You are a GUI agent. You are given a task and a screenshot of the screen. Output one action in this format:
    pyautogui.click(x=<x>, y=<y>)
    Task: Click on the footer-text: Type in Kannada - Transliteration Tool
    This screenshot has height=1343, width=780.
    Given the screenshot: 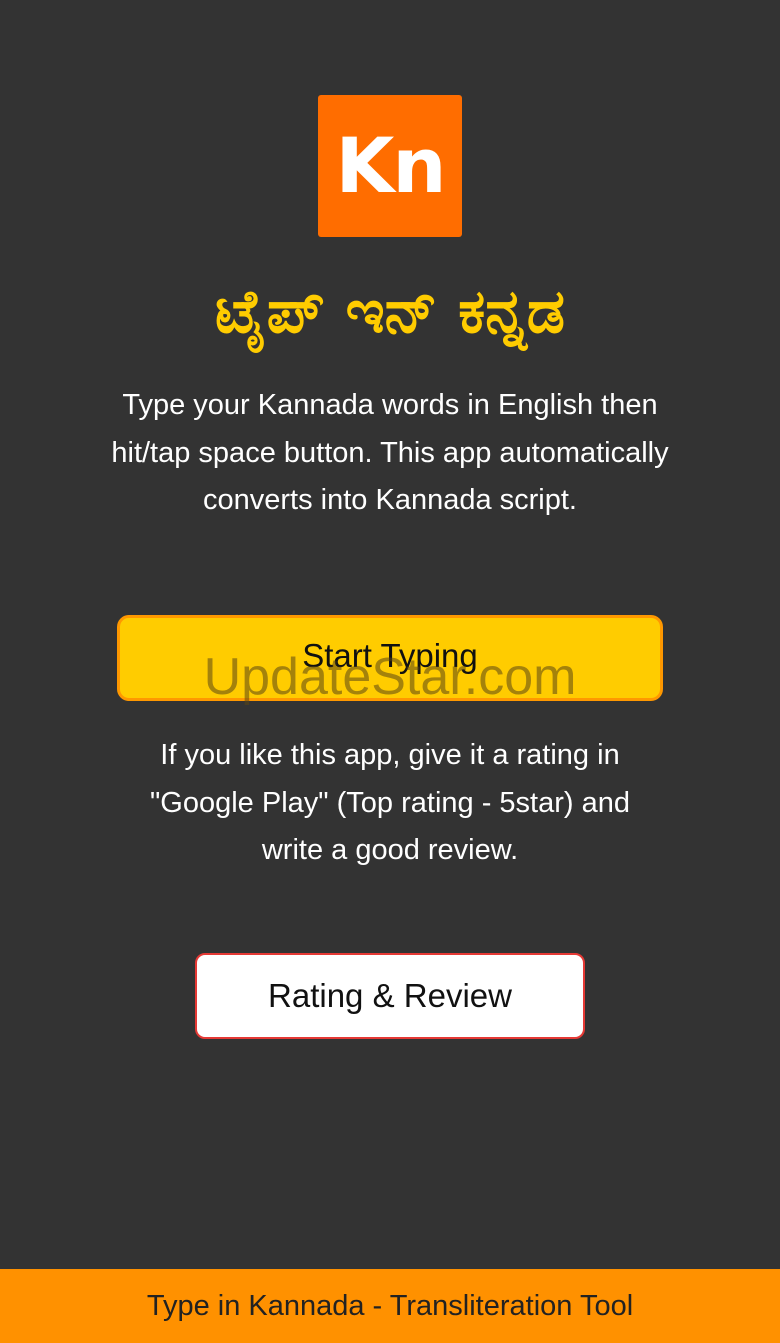 What is the action you would take?
    pyautogui.click(x=390, y=1305)
    